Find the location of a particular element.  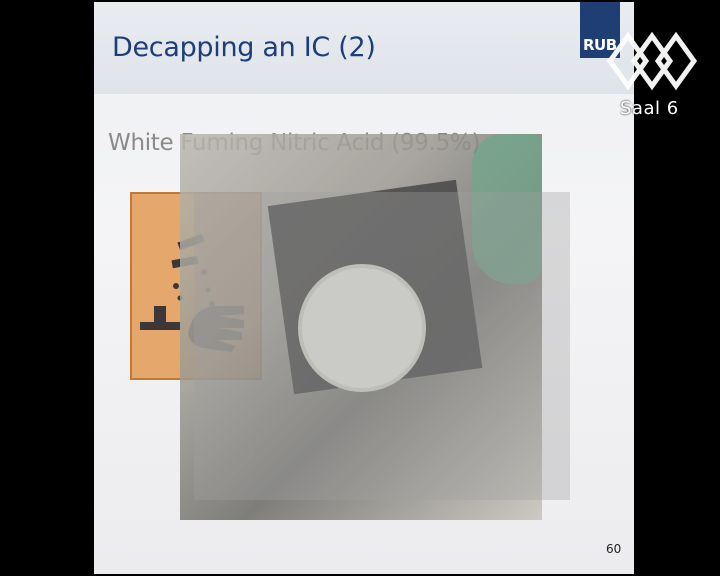

slide-title: Decapping an IC (2) is located at coordinates (244, 47).